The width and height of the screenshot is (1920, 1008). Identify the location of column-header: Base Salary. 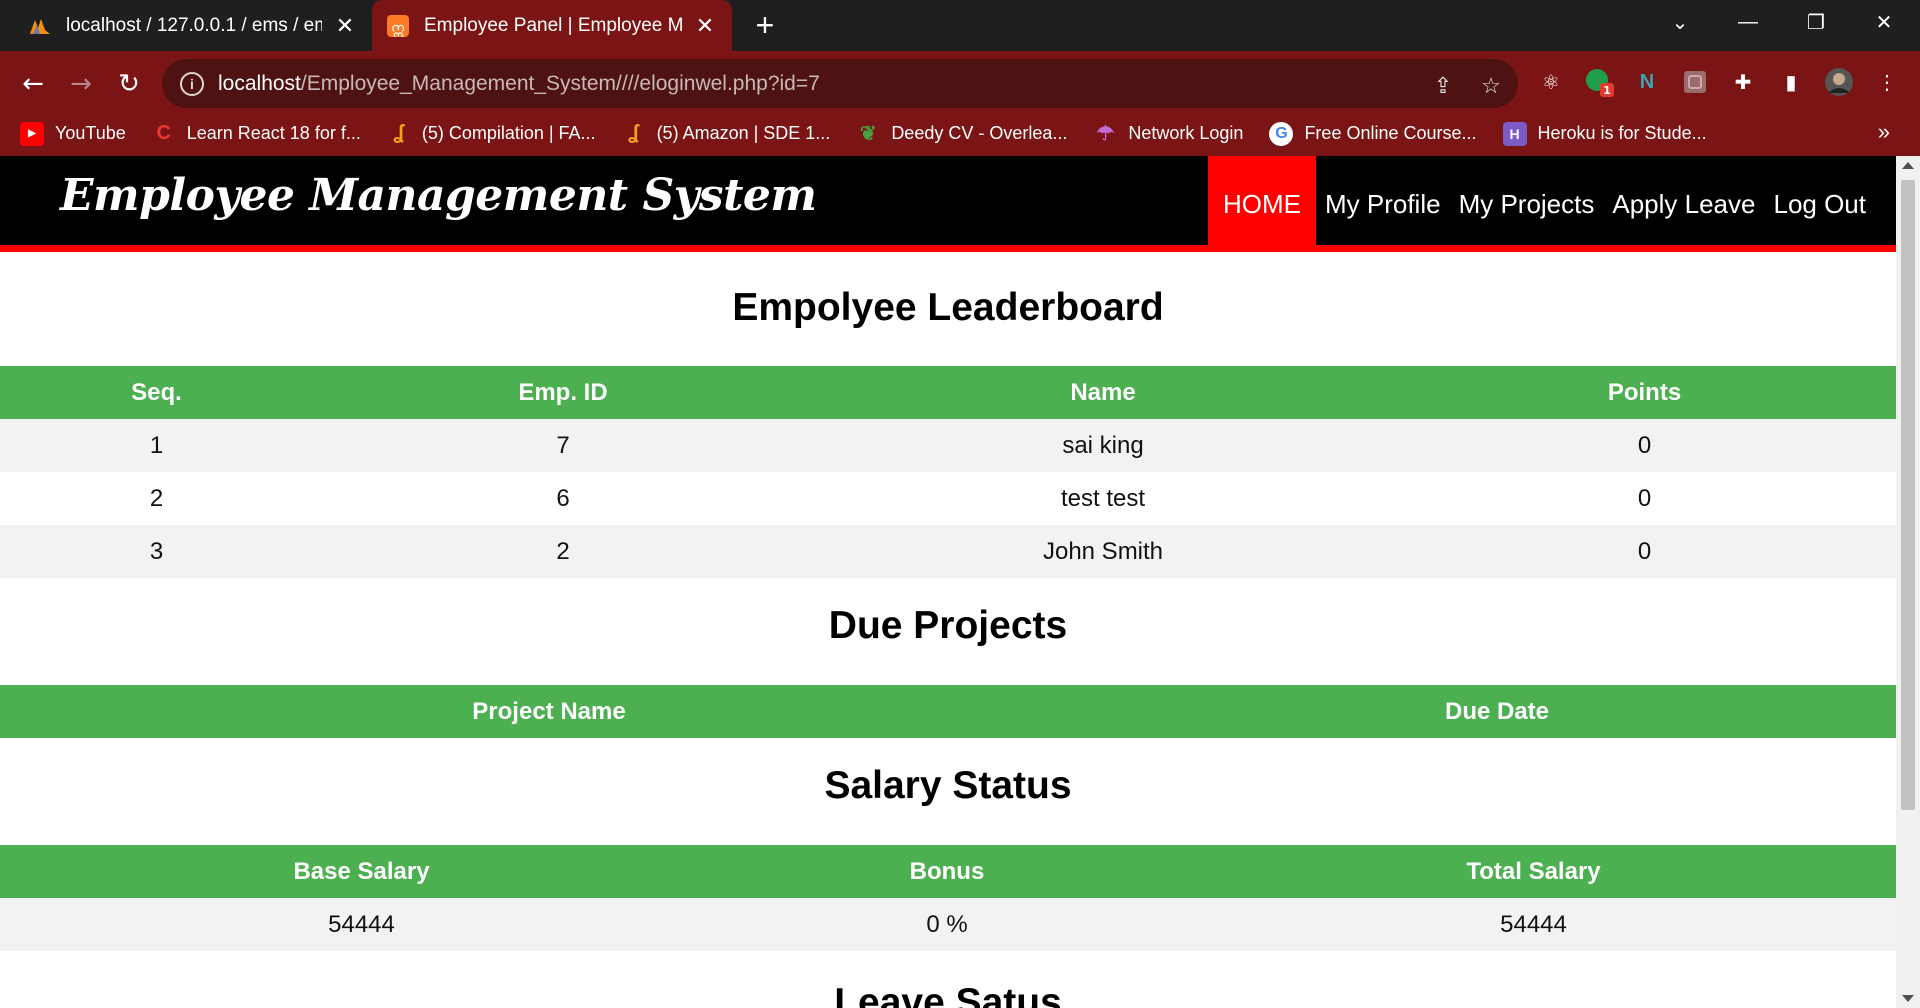
(361, 871).